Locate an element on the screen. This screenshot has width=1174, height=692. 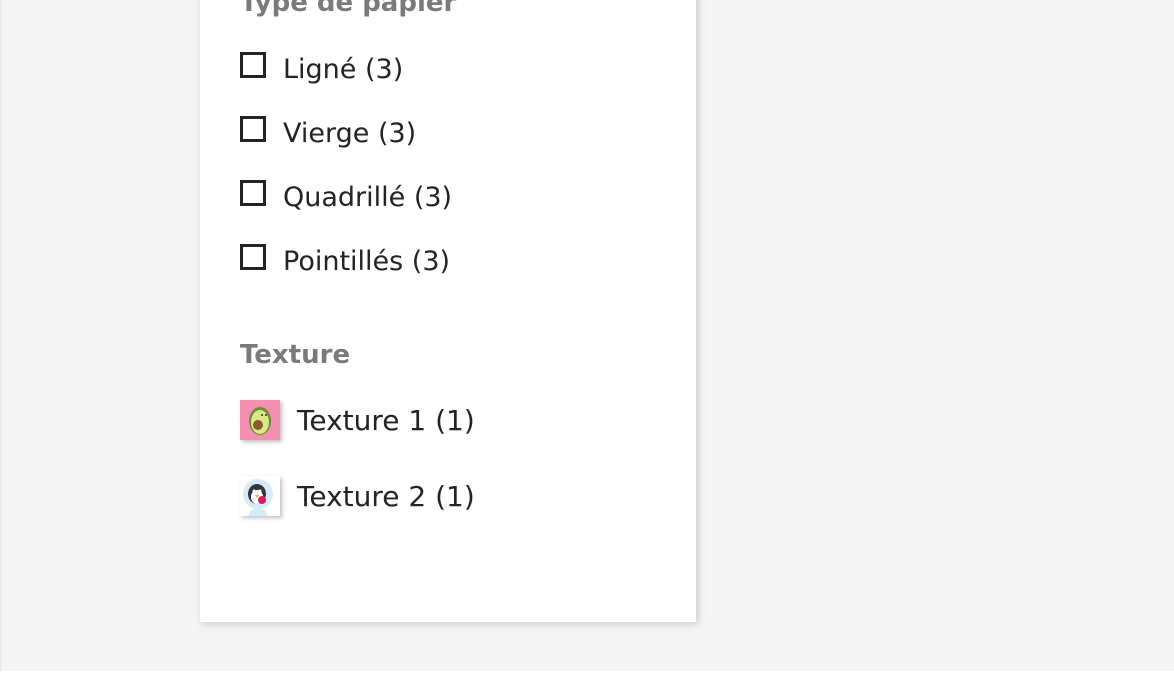
page-footer-strip is located at coordinates (587, 681).